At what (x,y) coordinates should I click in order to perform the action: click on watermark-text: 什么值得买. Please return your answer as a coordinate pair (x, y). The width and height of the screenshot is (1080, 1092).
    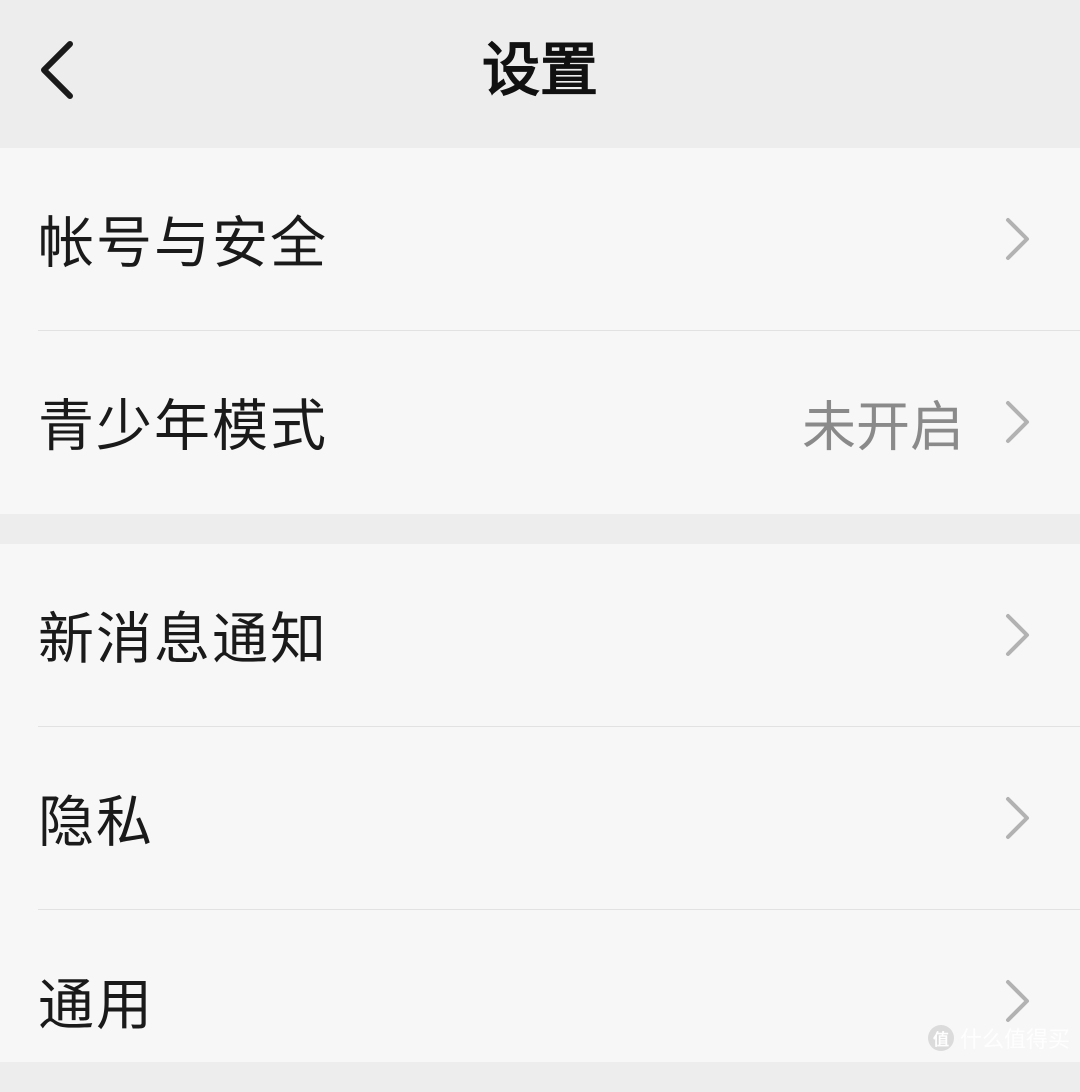
    Looking at the image, I should click on (1014, 1040).